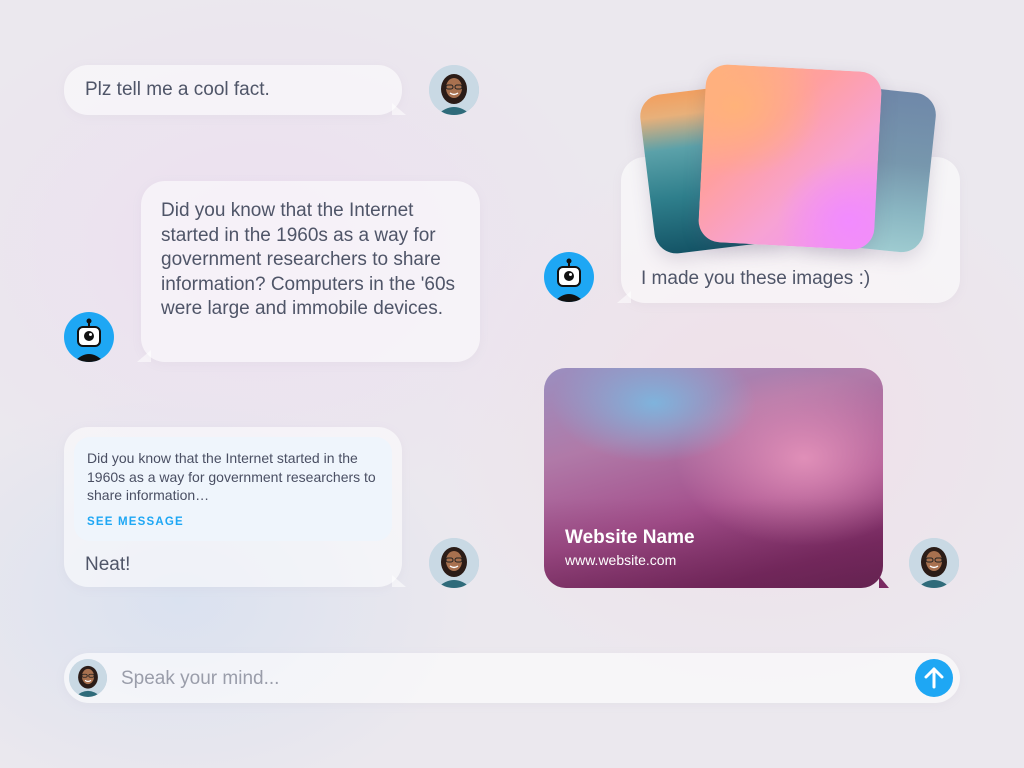 The image size is (1024, 768). I want to click on message-input, so click(511, 679).